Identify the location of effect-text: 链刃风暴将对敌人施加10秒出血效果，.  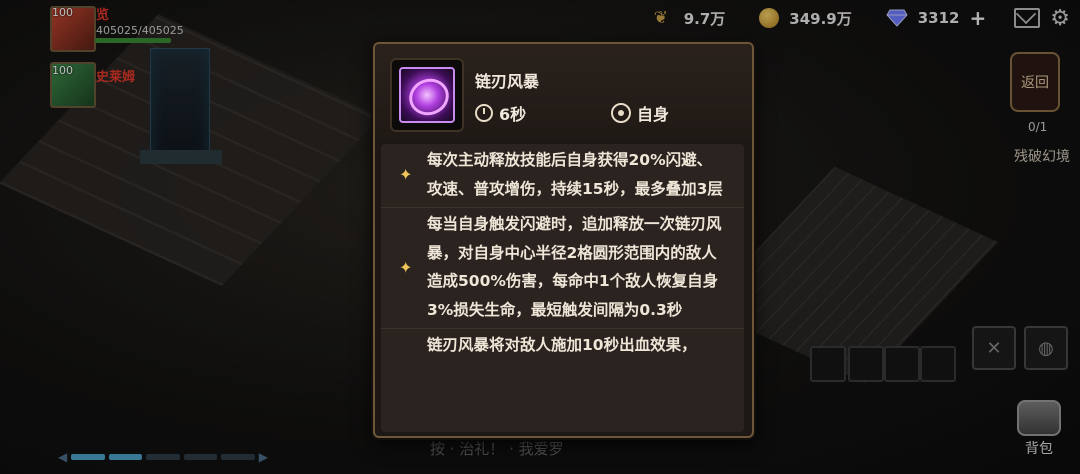
(562, 345).